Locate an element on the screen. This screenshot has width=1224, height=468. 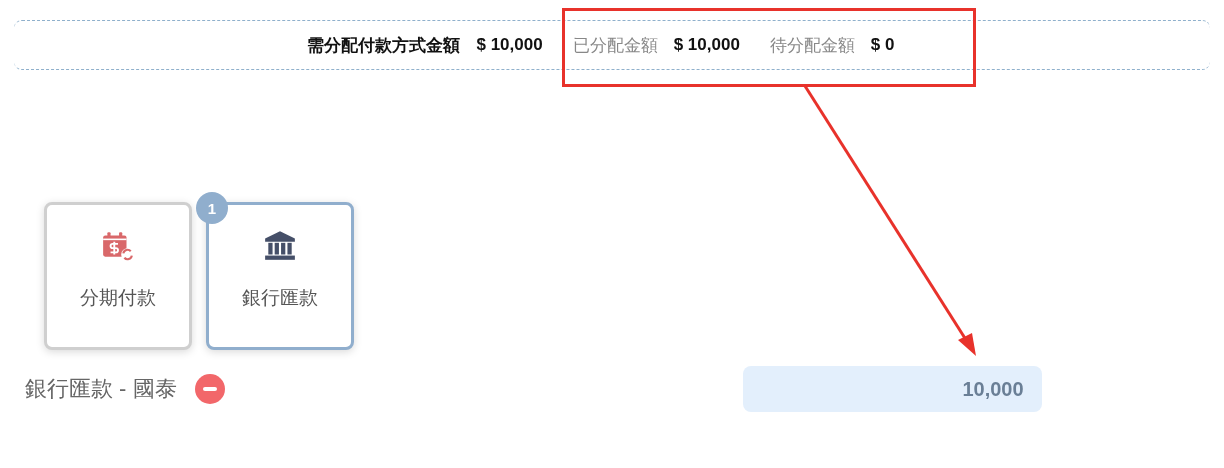
payment-method-card: 分期付款 is located at coordinates (118, 276).